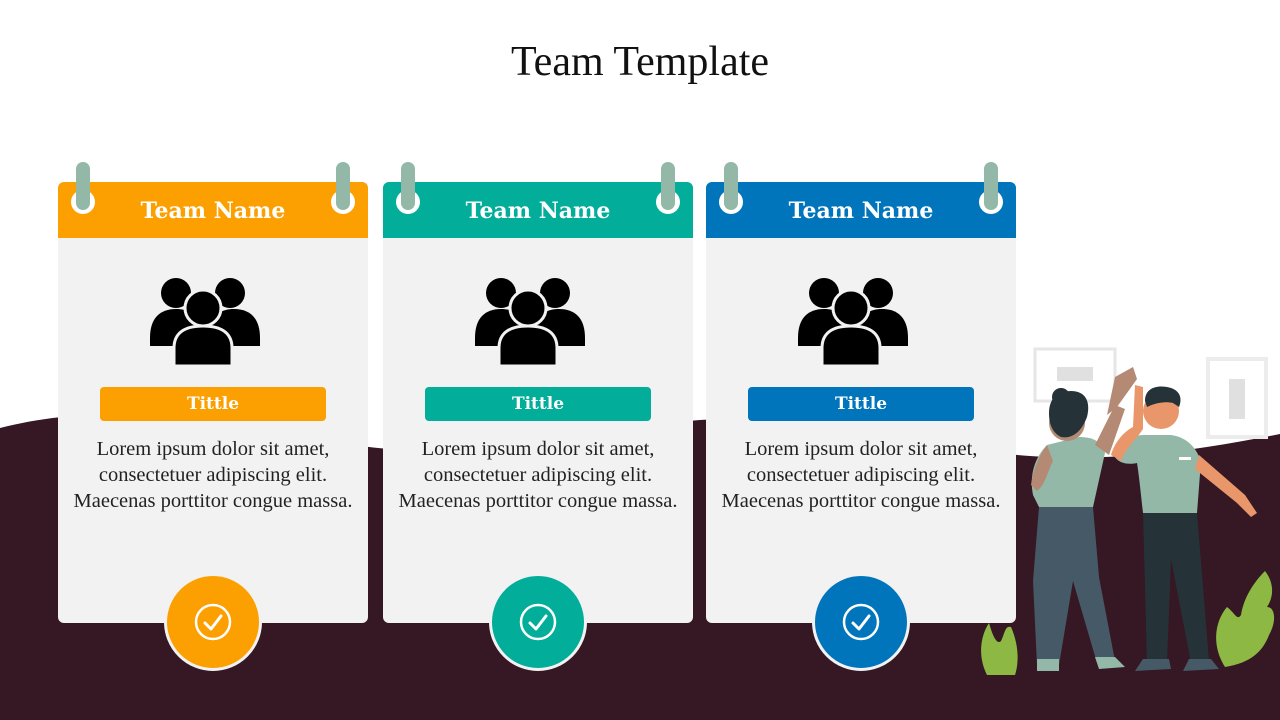 The image size is (1280, 720). What do you see at coordinates (1245, 619) in the screenshot?
I see `plant-right` at bounding box center [1245, 619].